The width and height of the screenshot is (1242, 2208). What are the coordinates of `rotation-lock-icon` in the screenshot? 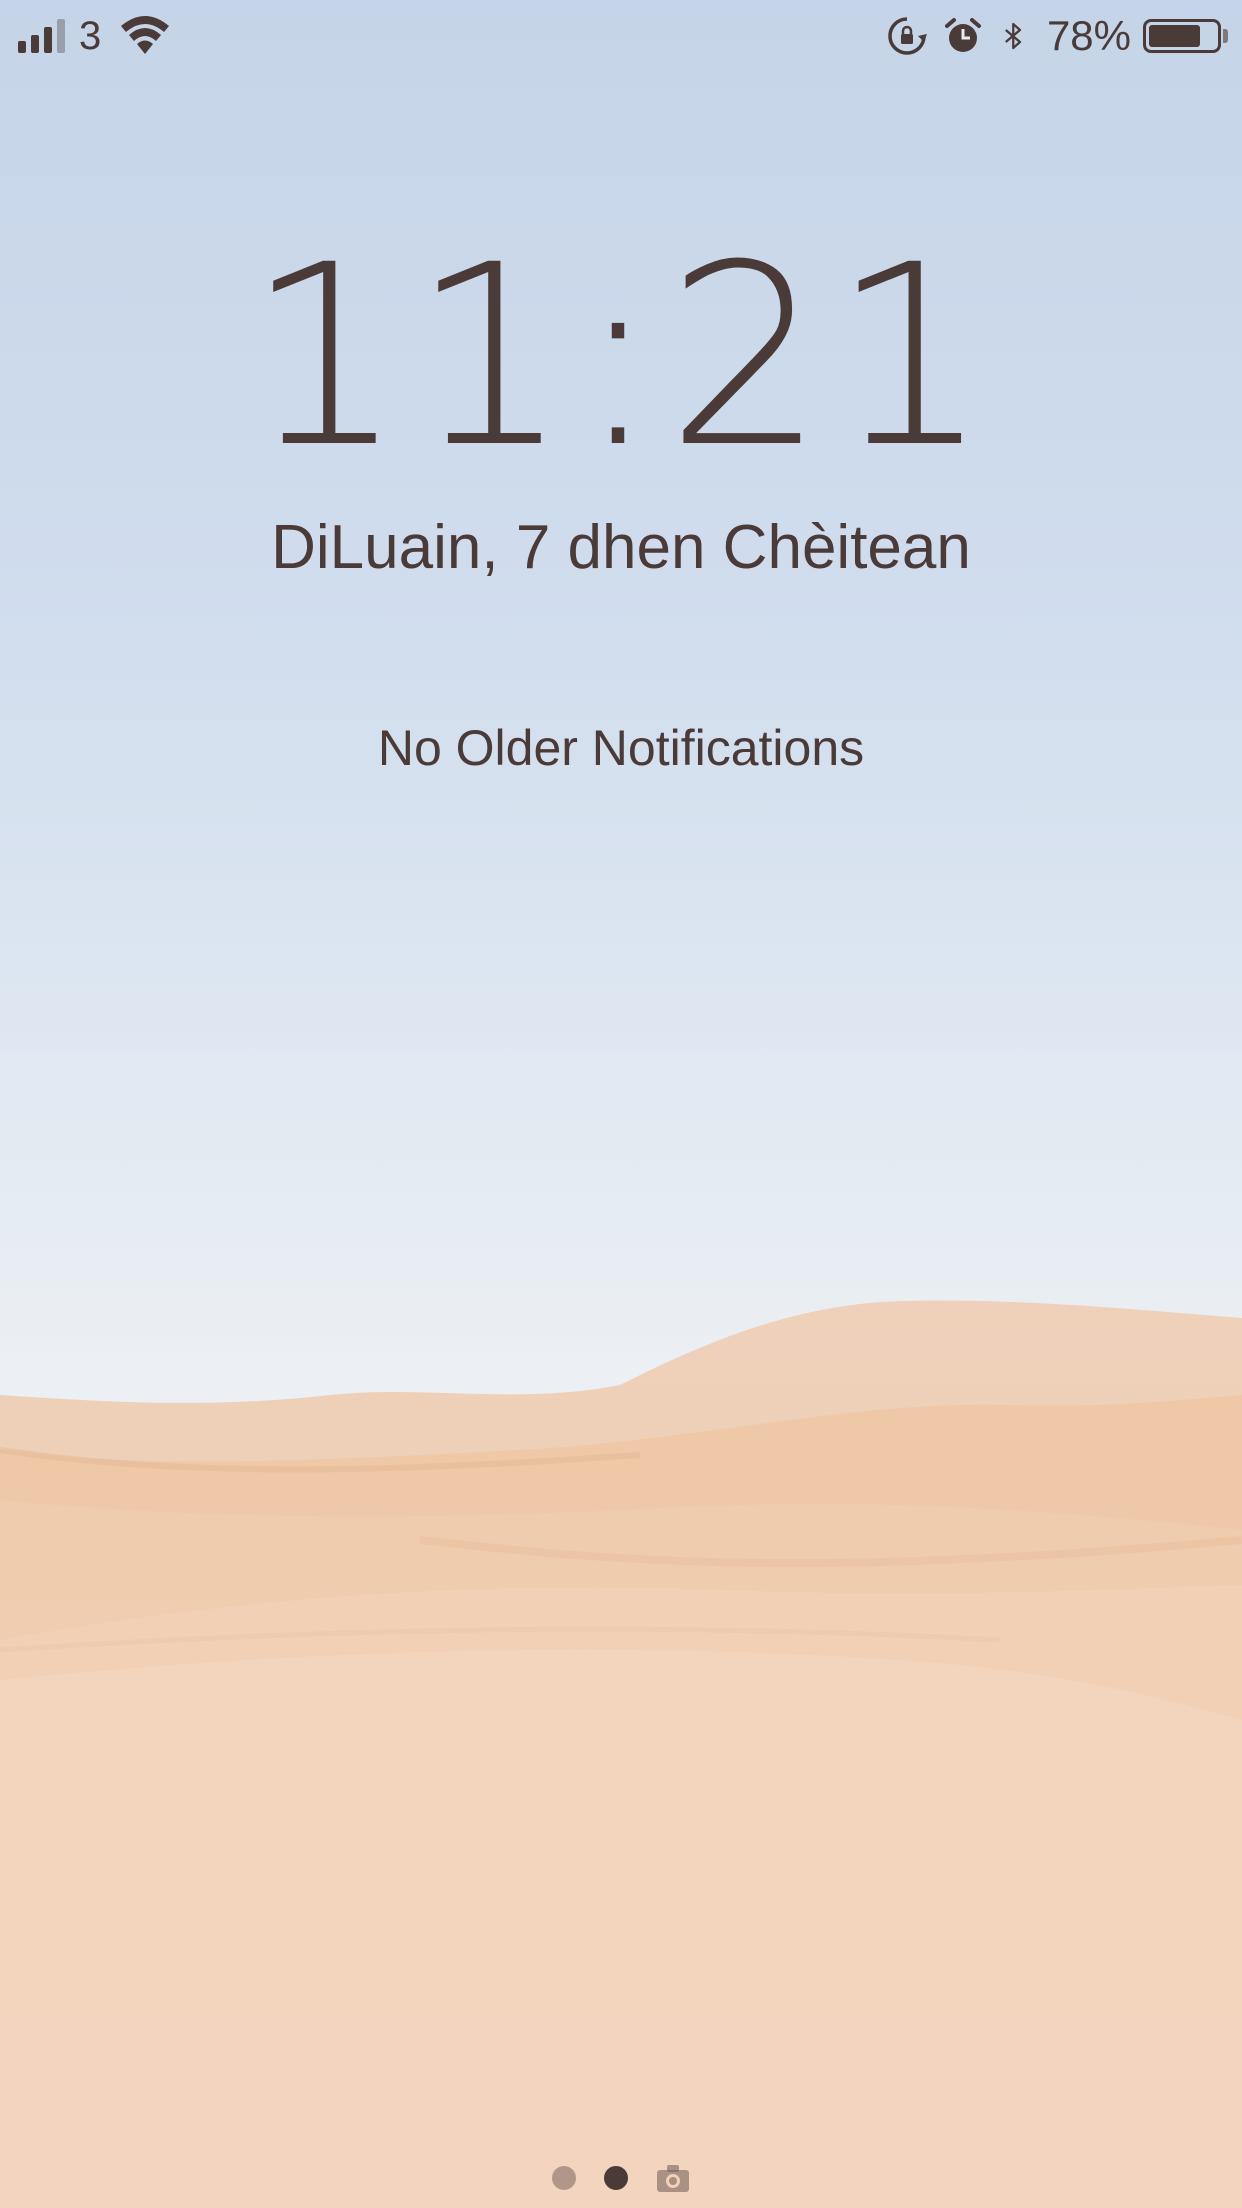 It's located at (907, 36).